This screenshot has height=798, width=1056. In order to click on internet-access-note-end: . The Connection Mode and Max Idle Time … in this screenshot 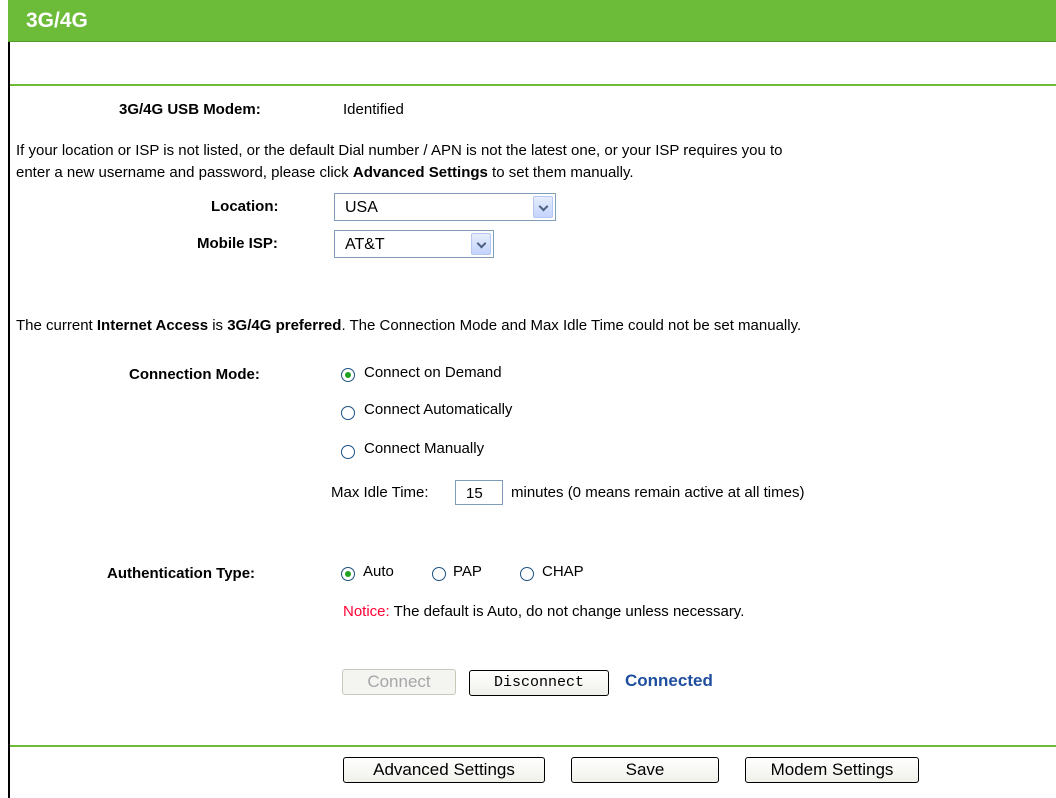, I will do `click(571, 325)`.